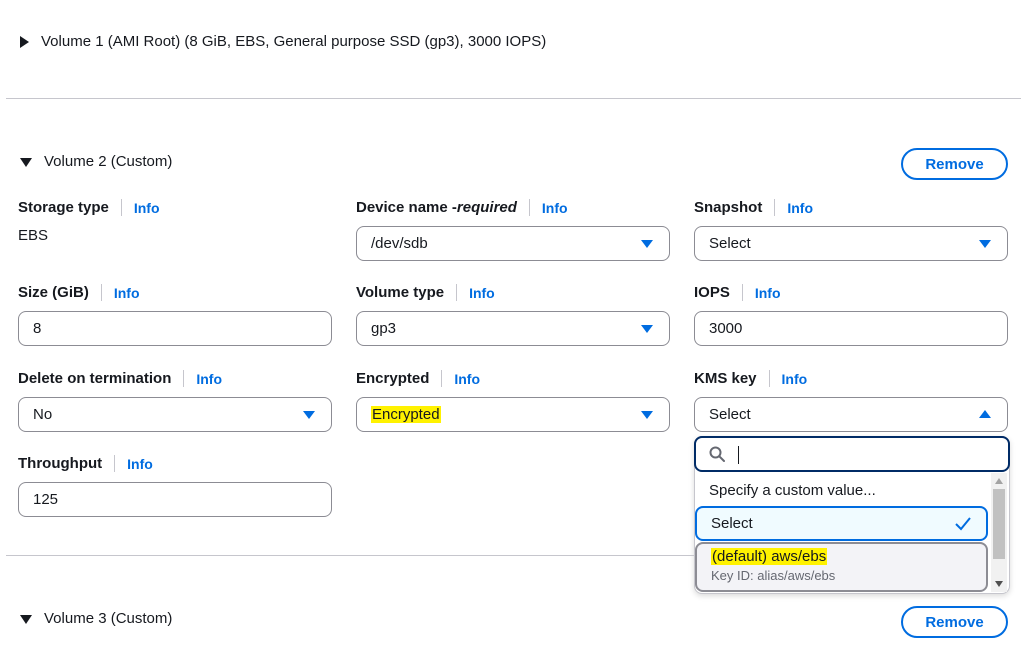  Describe the element at coordinates (732, 523) in the screenshot. I see `kms-option-label: Select` at that location.